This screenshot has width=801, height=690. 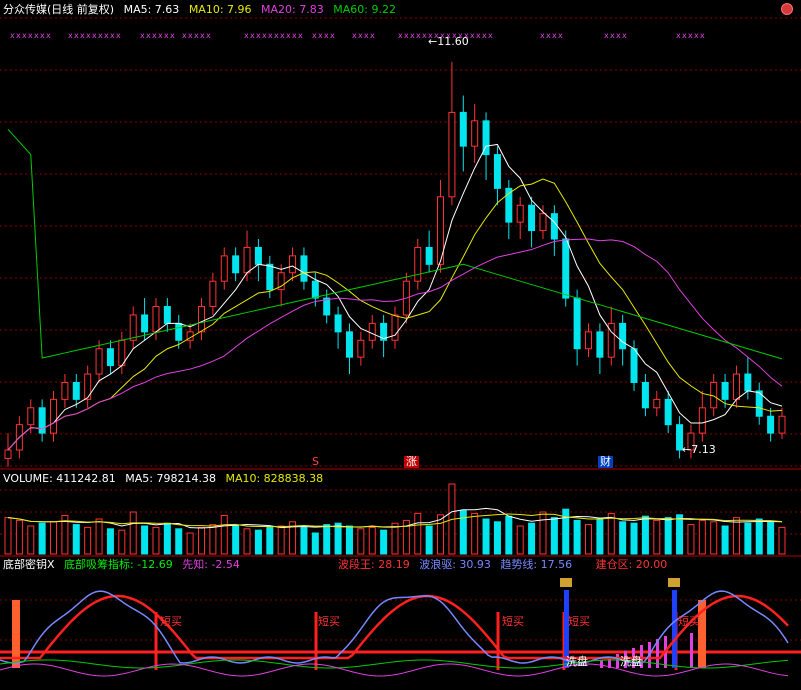 What do you see at coordinates (579, 621) in the screenshot?
I see `buy-signal-label-4: 短买` at bounding box center [579, 621].